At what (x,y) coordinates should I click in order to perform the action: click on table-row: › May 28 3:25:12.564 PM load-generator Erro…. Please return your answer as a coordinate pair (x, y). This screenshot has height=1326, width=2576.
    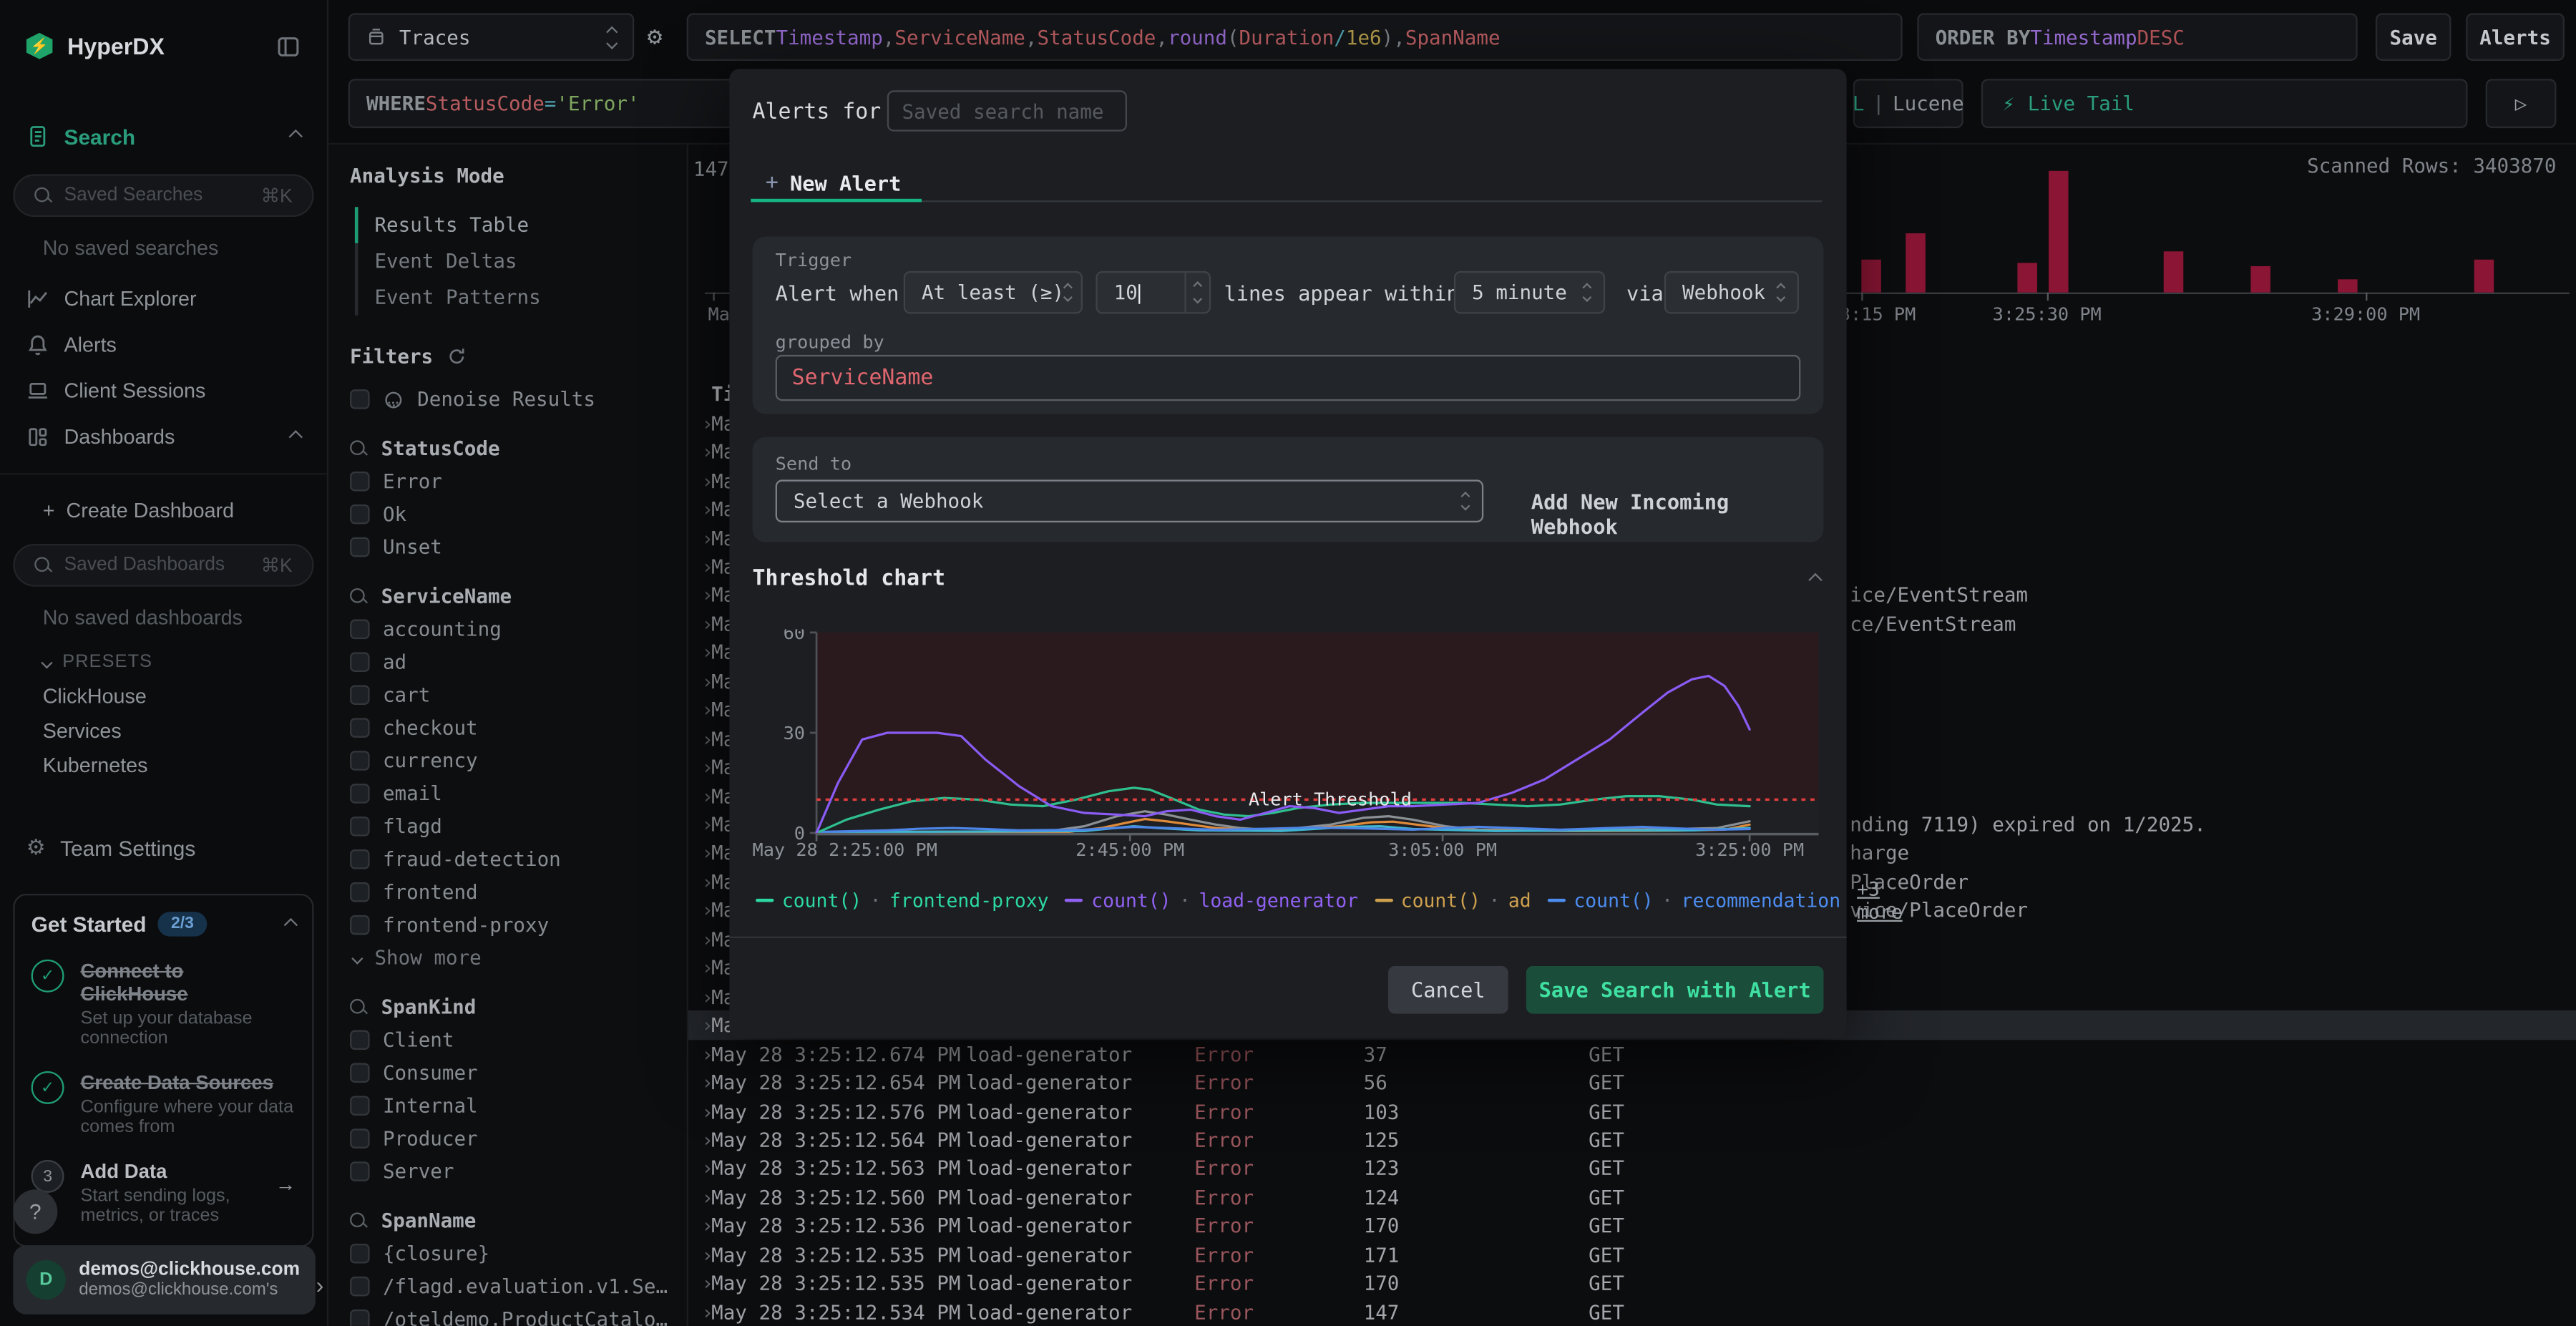
    Looking at the image, I should click on (1632, 1140).